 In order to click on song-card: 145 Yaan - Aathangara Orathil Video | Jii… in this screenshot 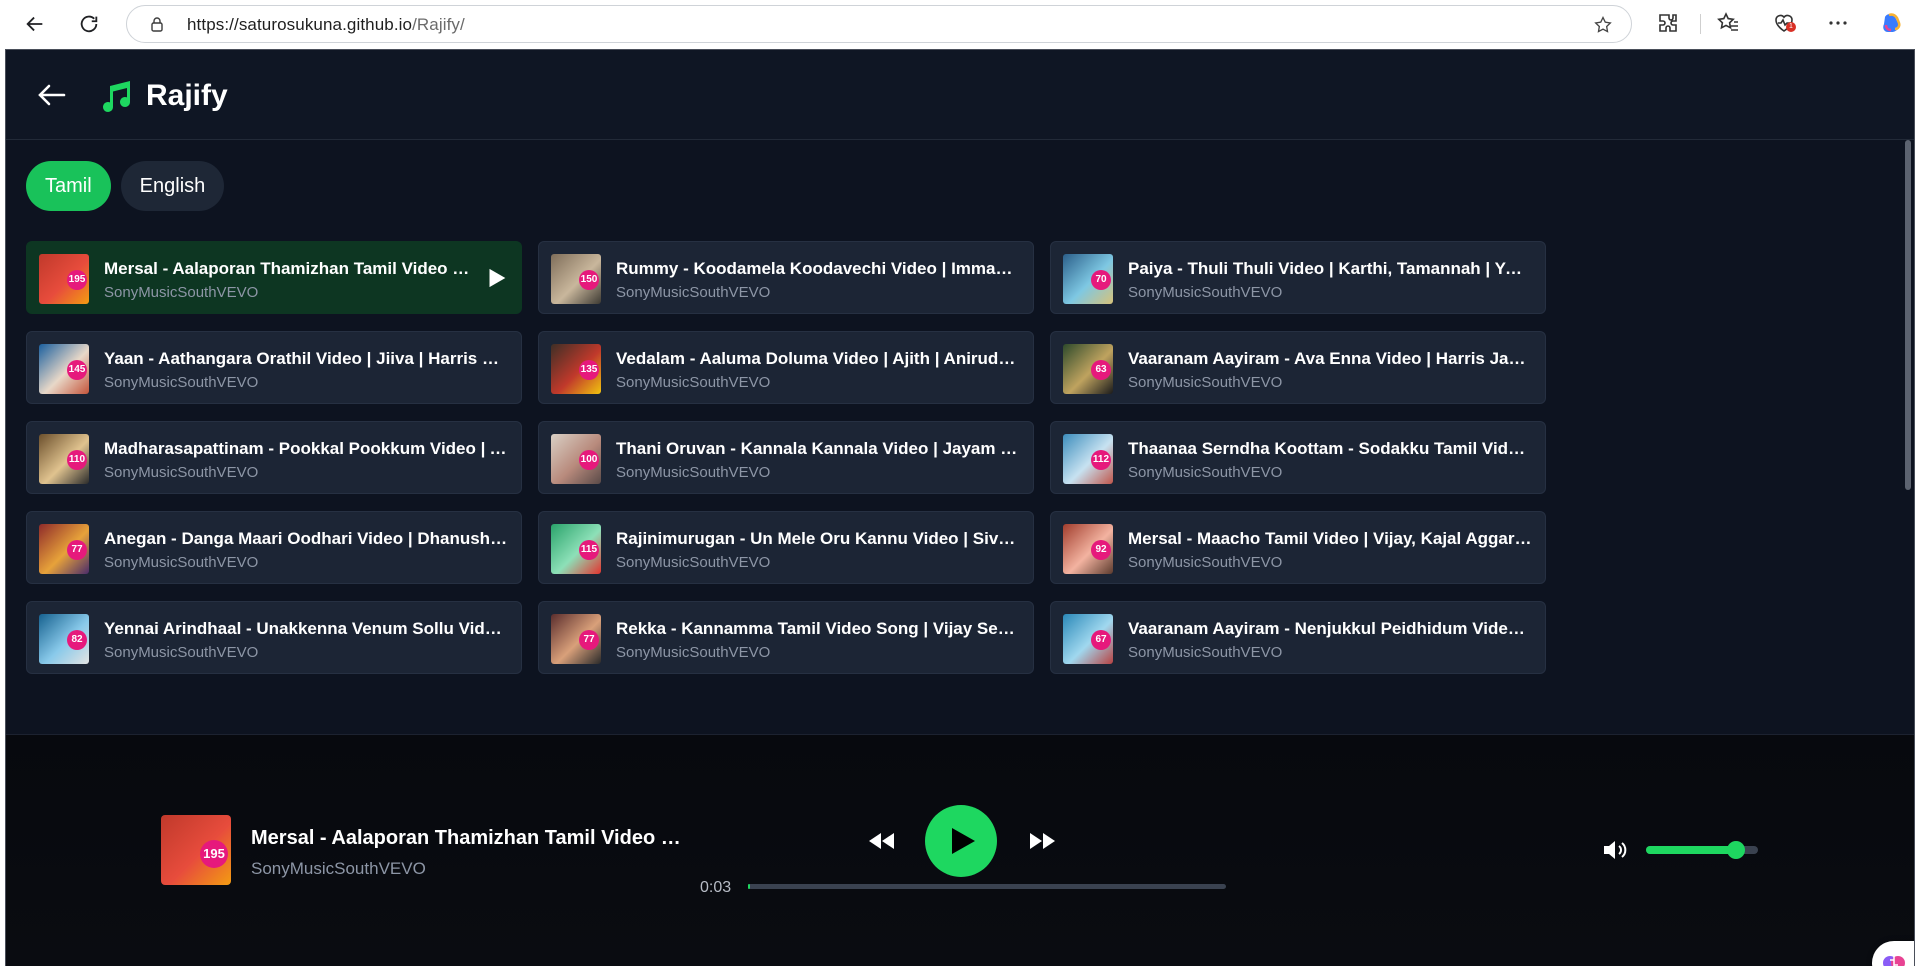, I will do `click(274, 367)`.